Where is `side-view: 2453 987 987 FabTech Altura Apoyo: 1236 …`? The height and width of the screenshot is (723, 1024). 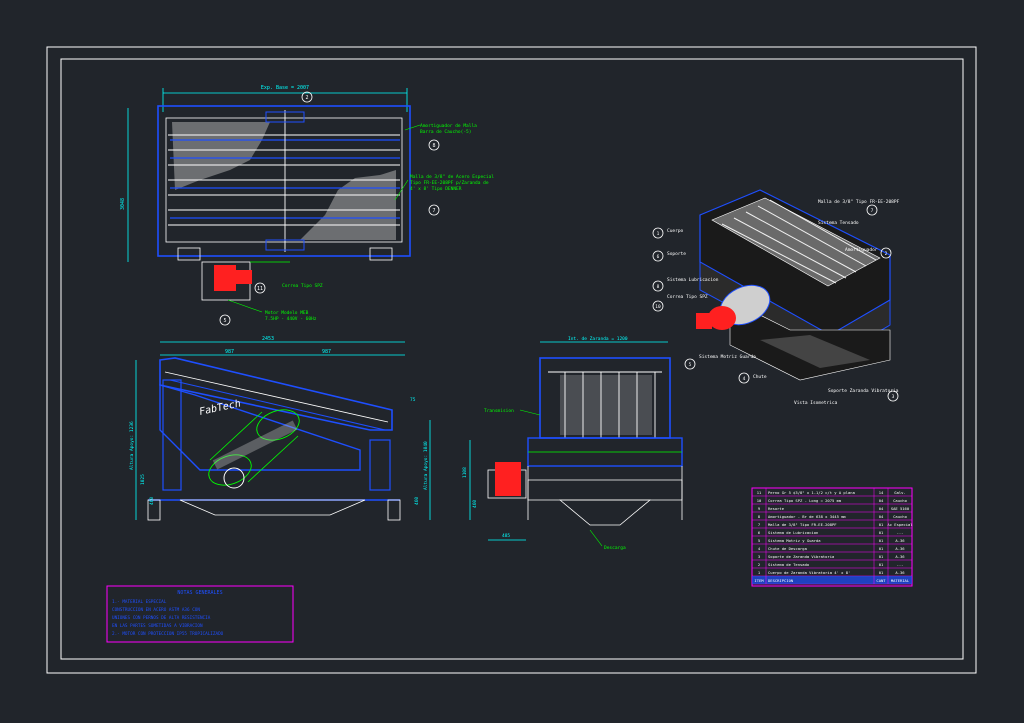
side-view: 2453 987 987 FabTech Altura Apoyo: 1236 … is located at coordinates (280, 428).